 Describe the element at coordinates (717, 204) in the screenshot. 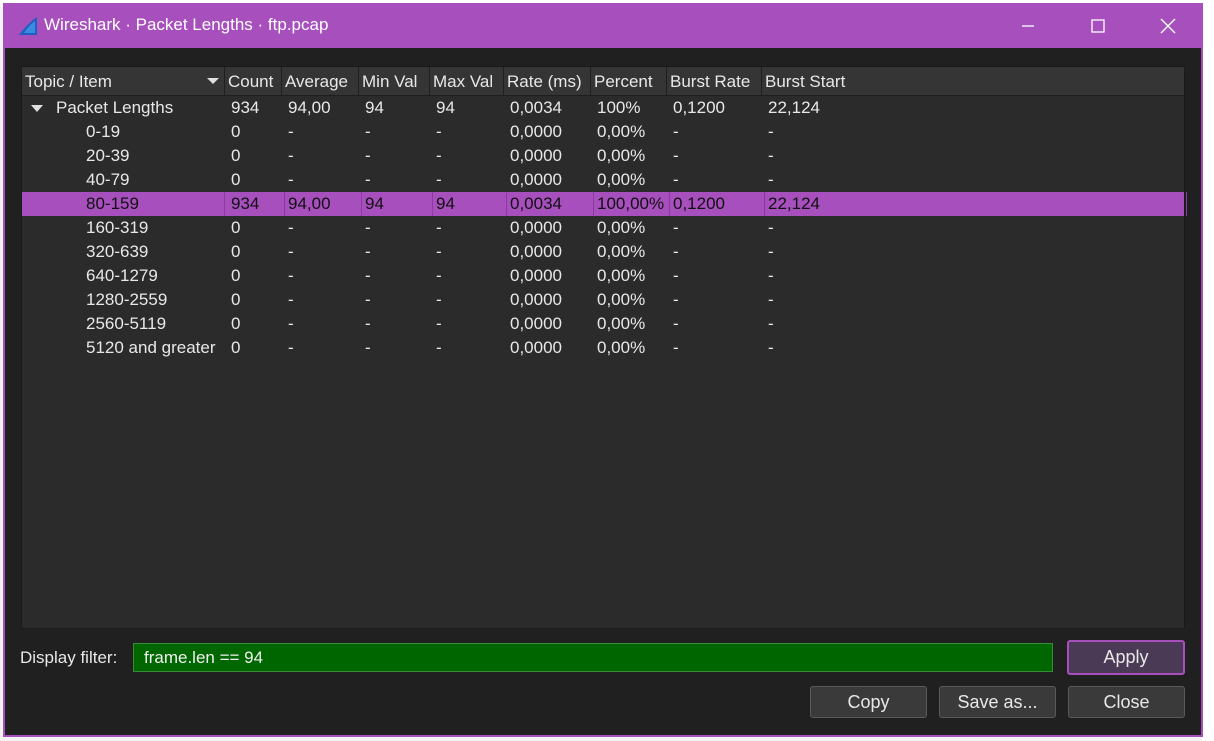

I see `row-burst-rate: 0,1200` at that location.